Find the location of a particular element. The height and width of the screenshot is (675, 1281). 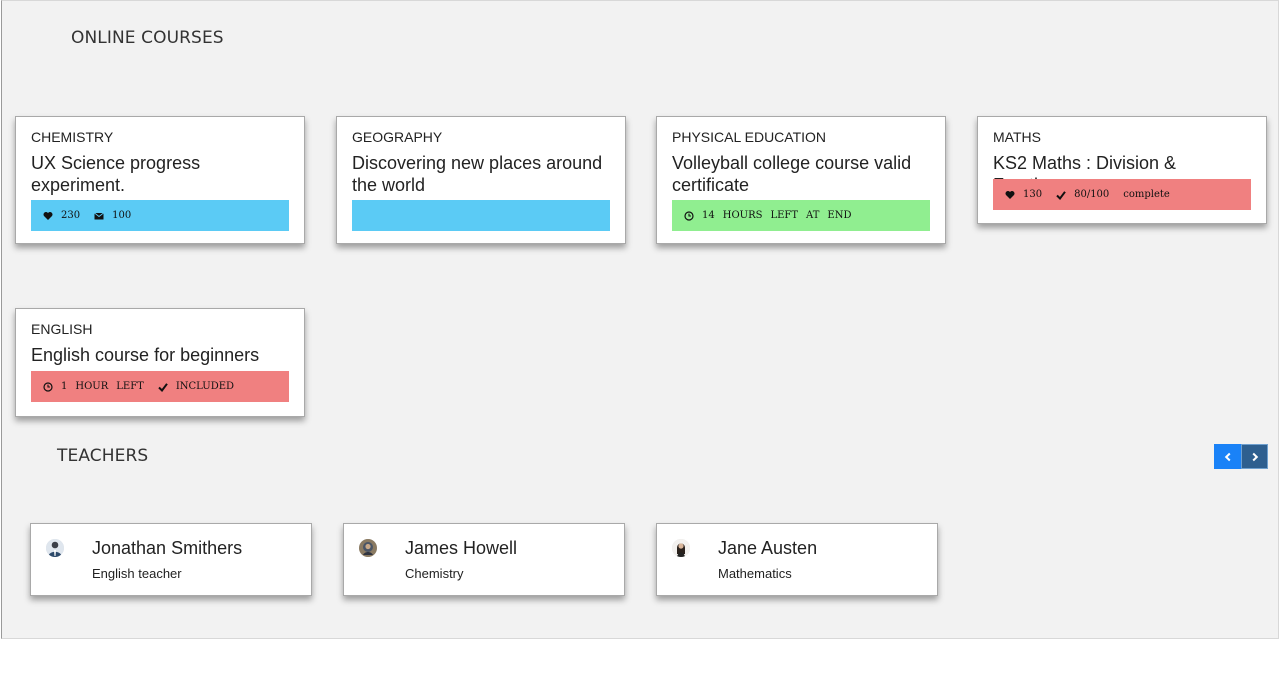

time-word: AT is located at coordinates (813, 215).